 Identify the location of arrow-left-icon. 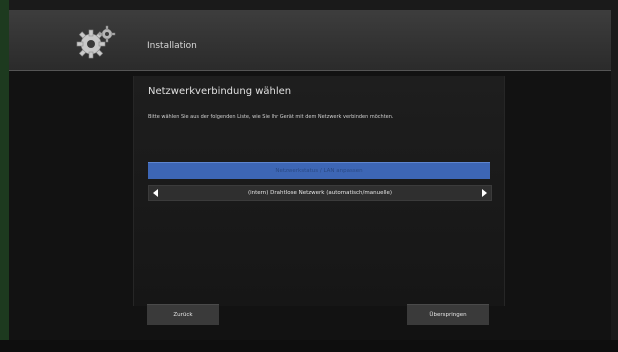
(155, 193).